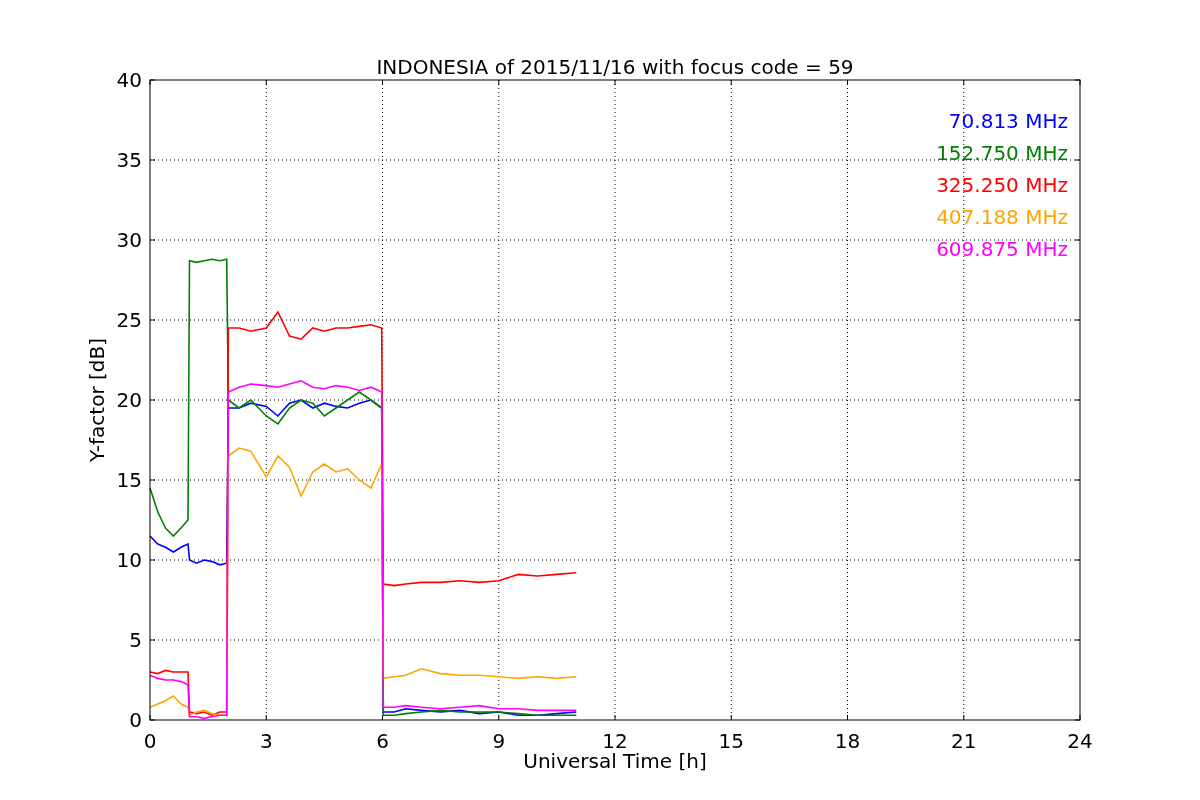 This screenshot has height=800, width=1200. What do you see at coordinates (97, 400) in the screenshot?
I see `axis-label: Y-factor [dB]` at bounding box center [97, 400].